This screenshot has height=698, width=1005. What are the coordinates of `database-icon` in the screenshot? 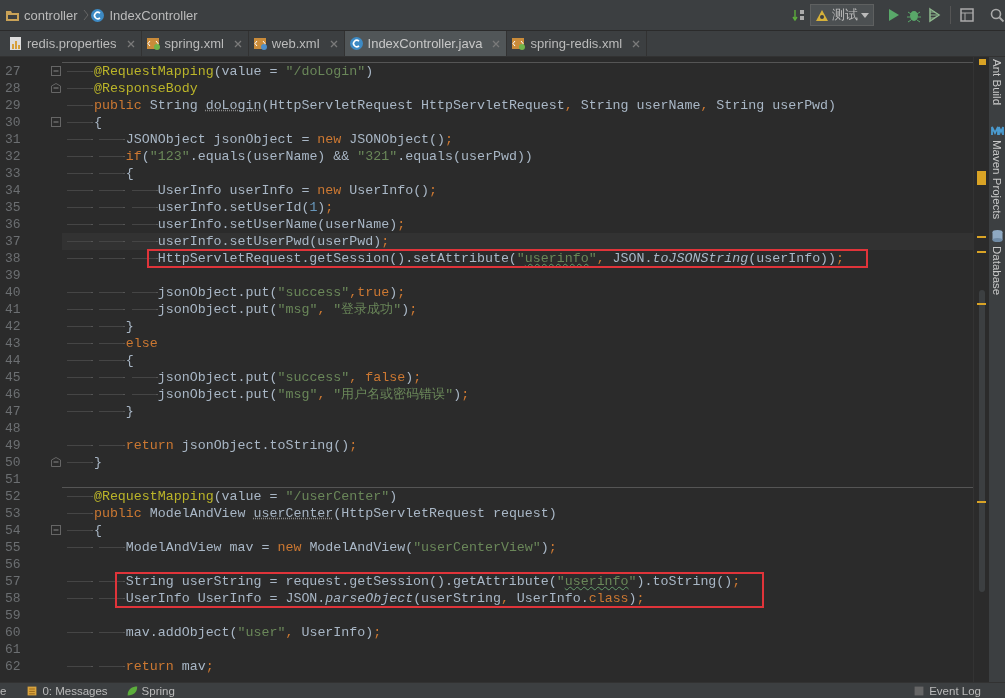 It's located at (997, 236).